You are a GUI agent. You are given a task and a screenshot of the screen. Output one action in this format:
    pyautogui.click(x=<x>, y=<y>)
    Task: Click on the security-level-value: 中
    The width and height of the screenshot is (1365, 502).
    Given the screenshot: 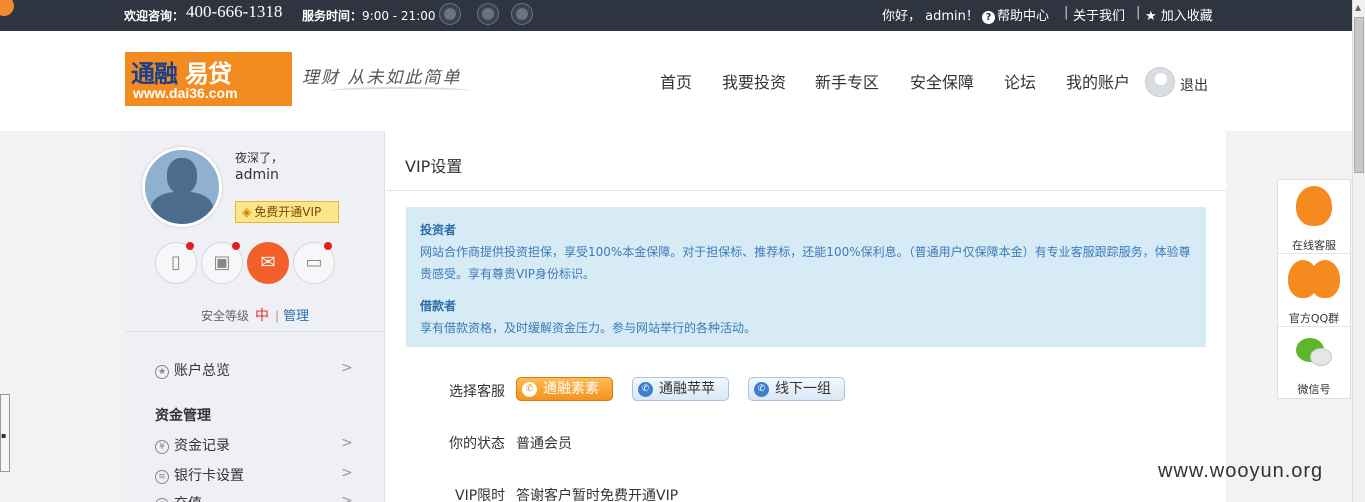 What is the action you would take?
    pyautogui.click(x=262, y=316)
    